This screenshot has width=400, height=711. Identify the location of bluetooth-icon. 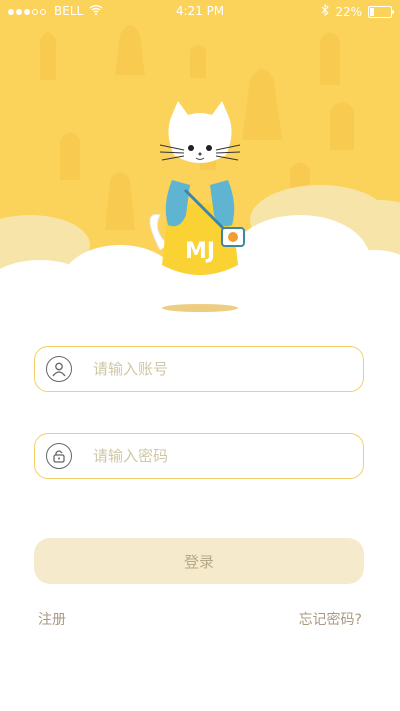
(325, 11).